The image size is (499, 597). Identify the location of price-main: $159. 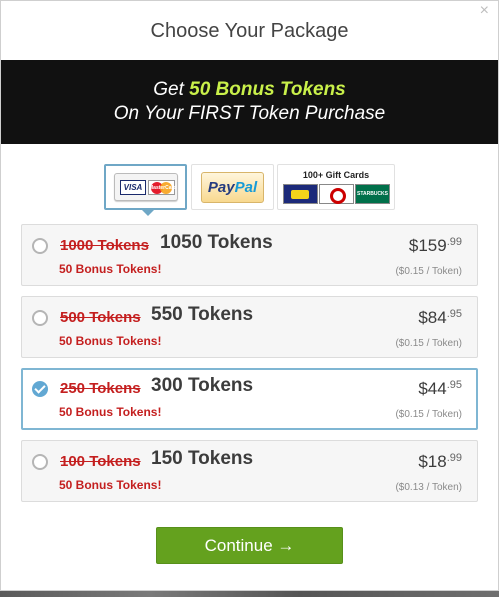
(427, 245).